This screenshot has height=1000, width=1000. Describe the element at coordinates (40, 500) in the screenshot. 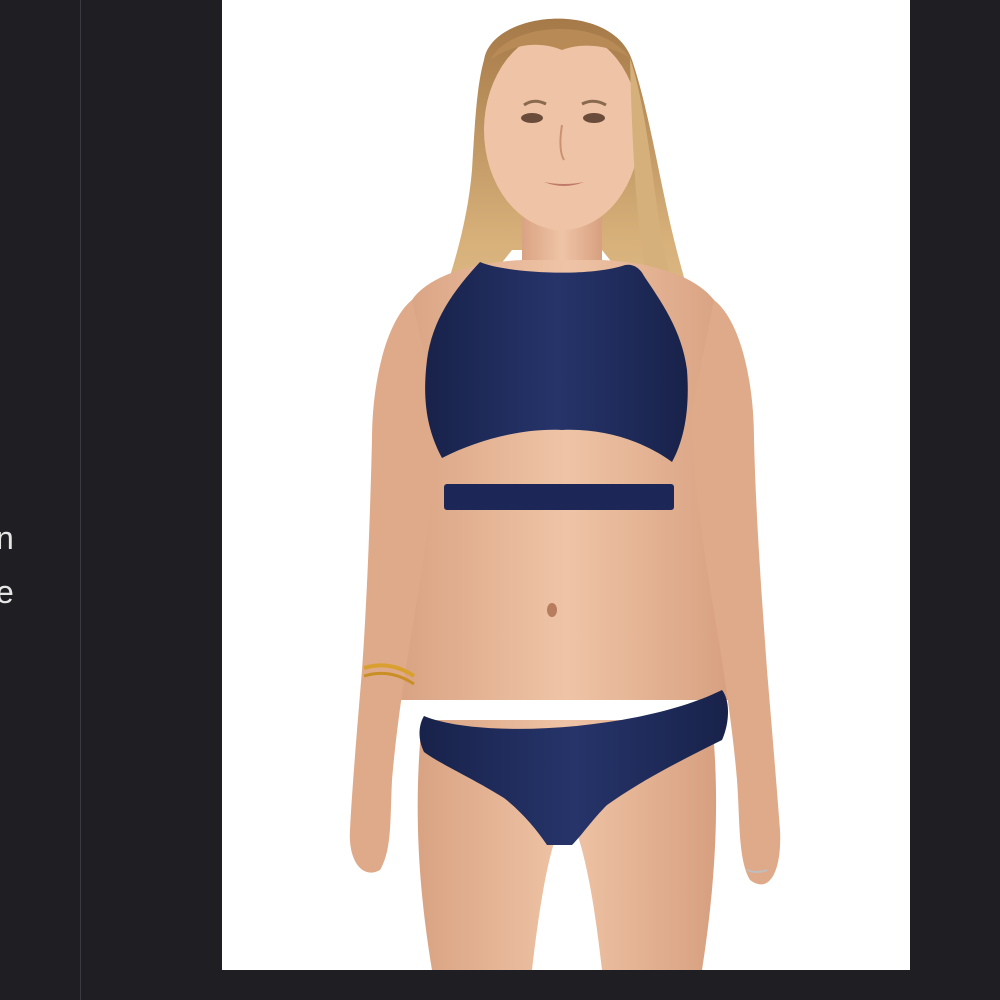

I see `sidebar-panel: n e` at that location.